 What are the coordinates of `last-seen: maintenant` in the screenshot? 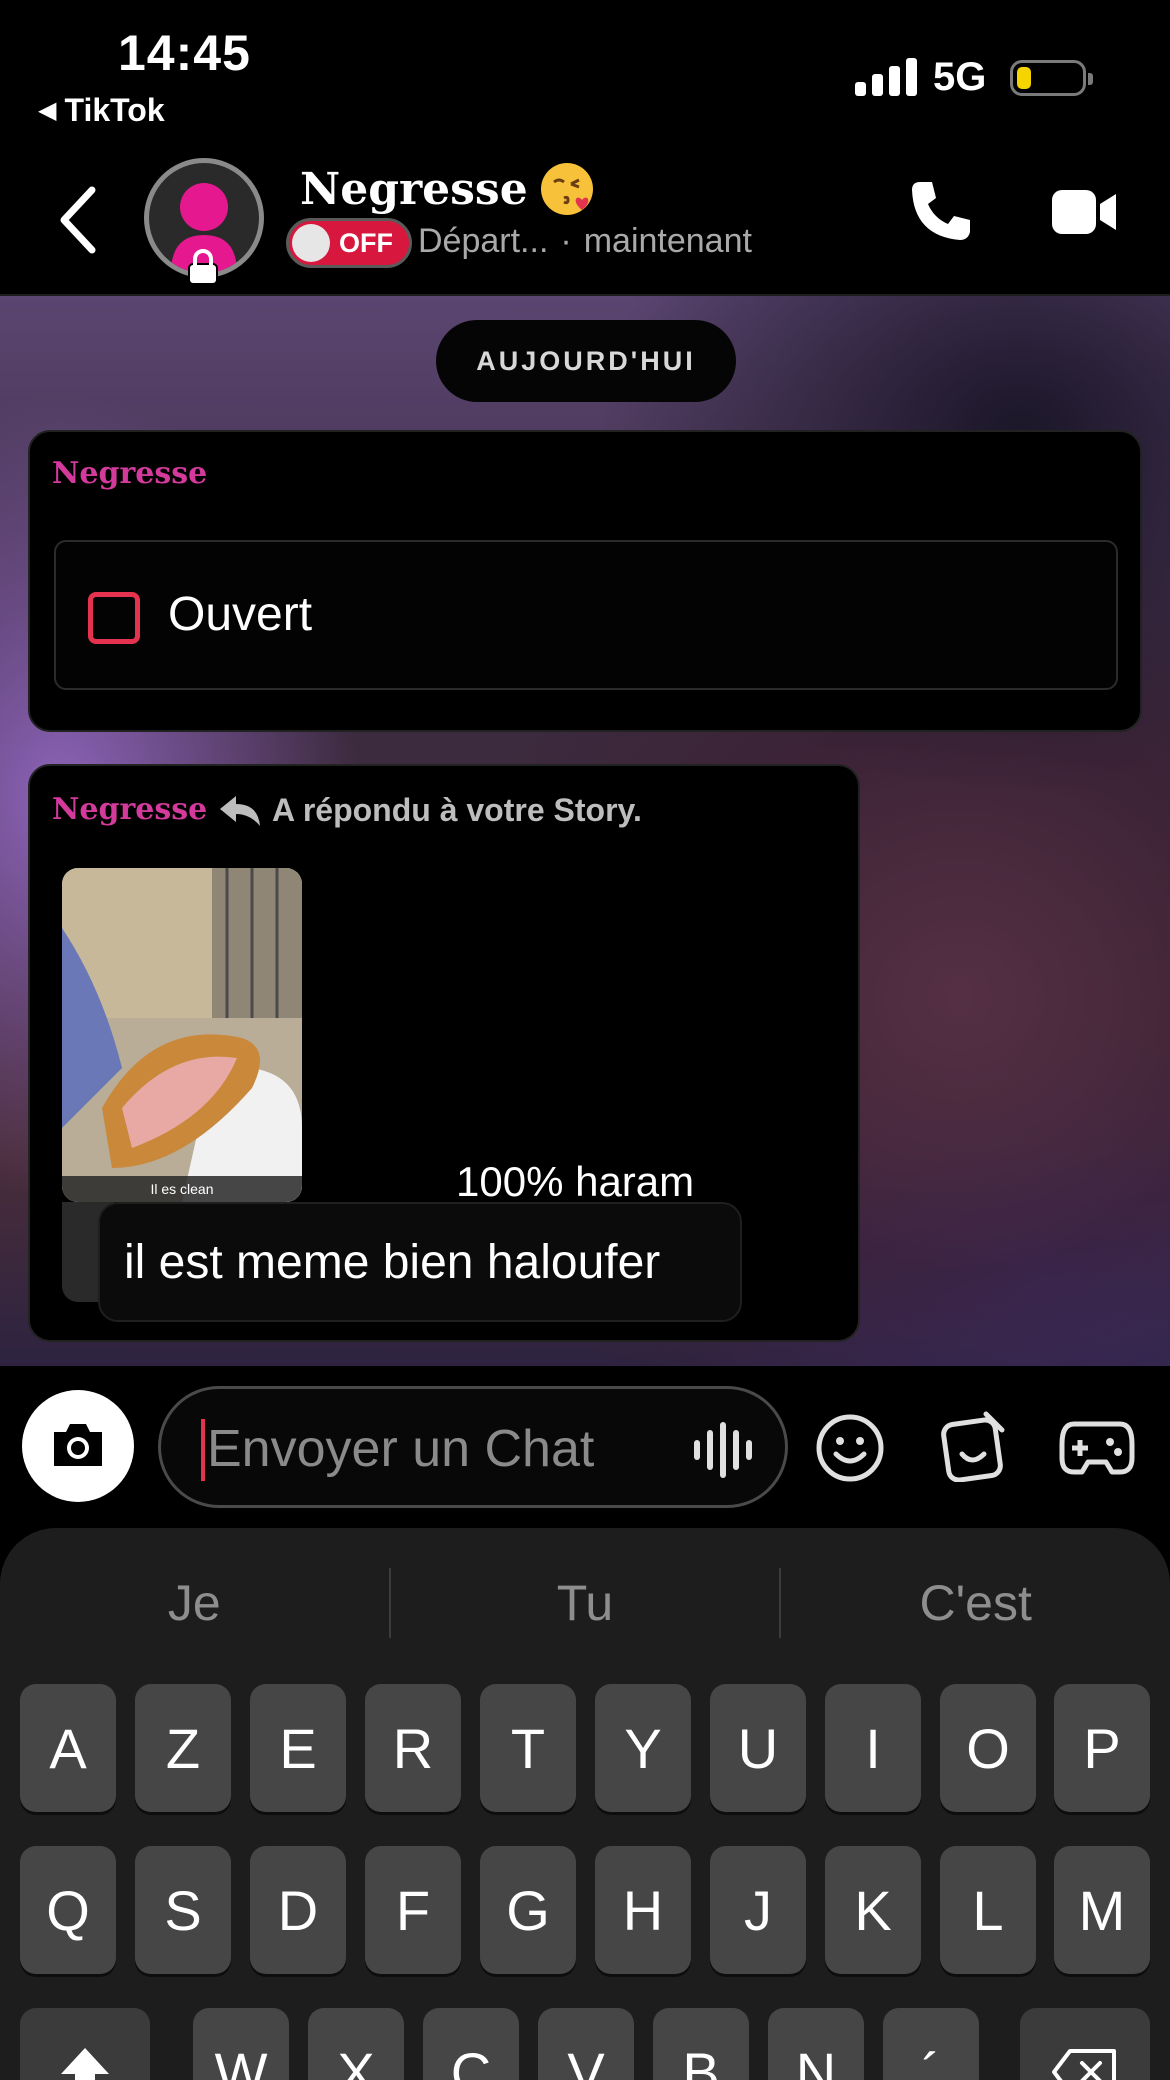 It's located at (667, 241).